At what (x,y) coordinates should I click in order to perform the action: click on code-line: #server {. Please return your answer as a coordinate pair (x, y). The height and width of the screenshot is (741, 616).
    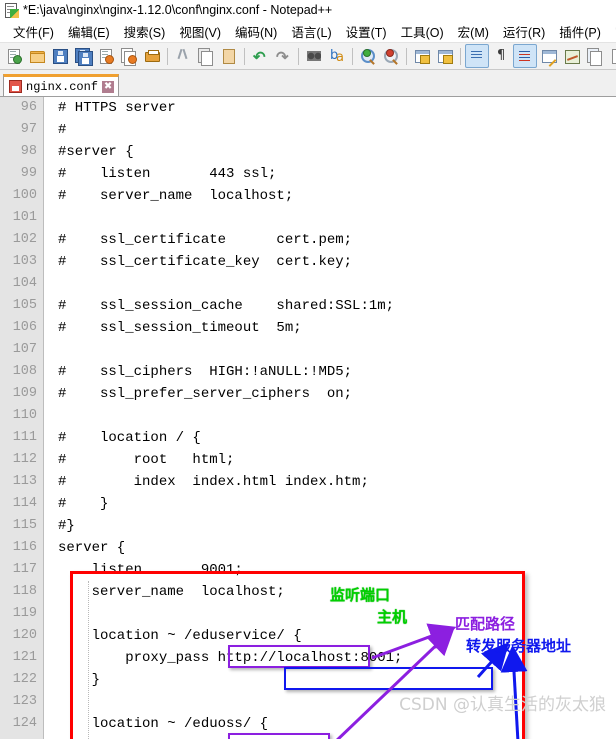
    Looking at the image, I should click on (337, 152).